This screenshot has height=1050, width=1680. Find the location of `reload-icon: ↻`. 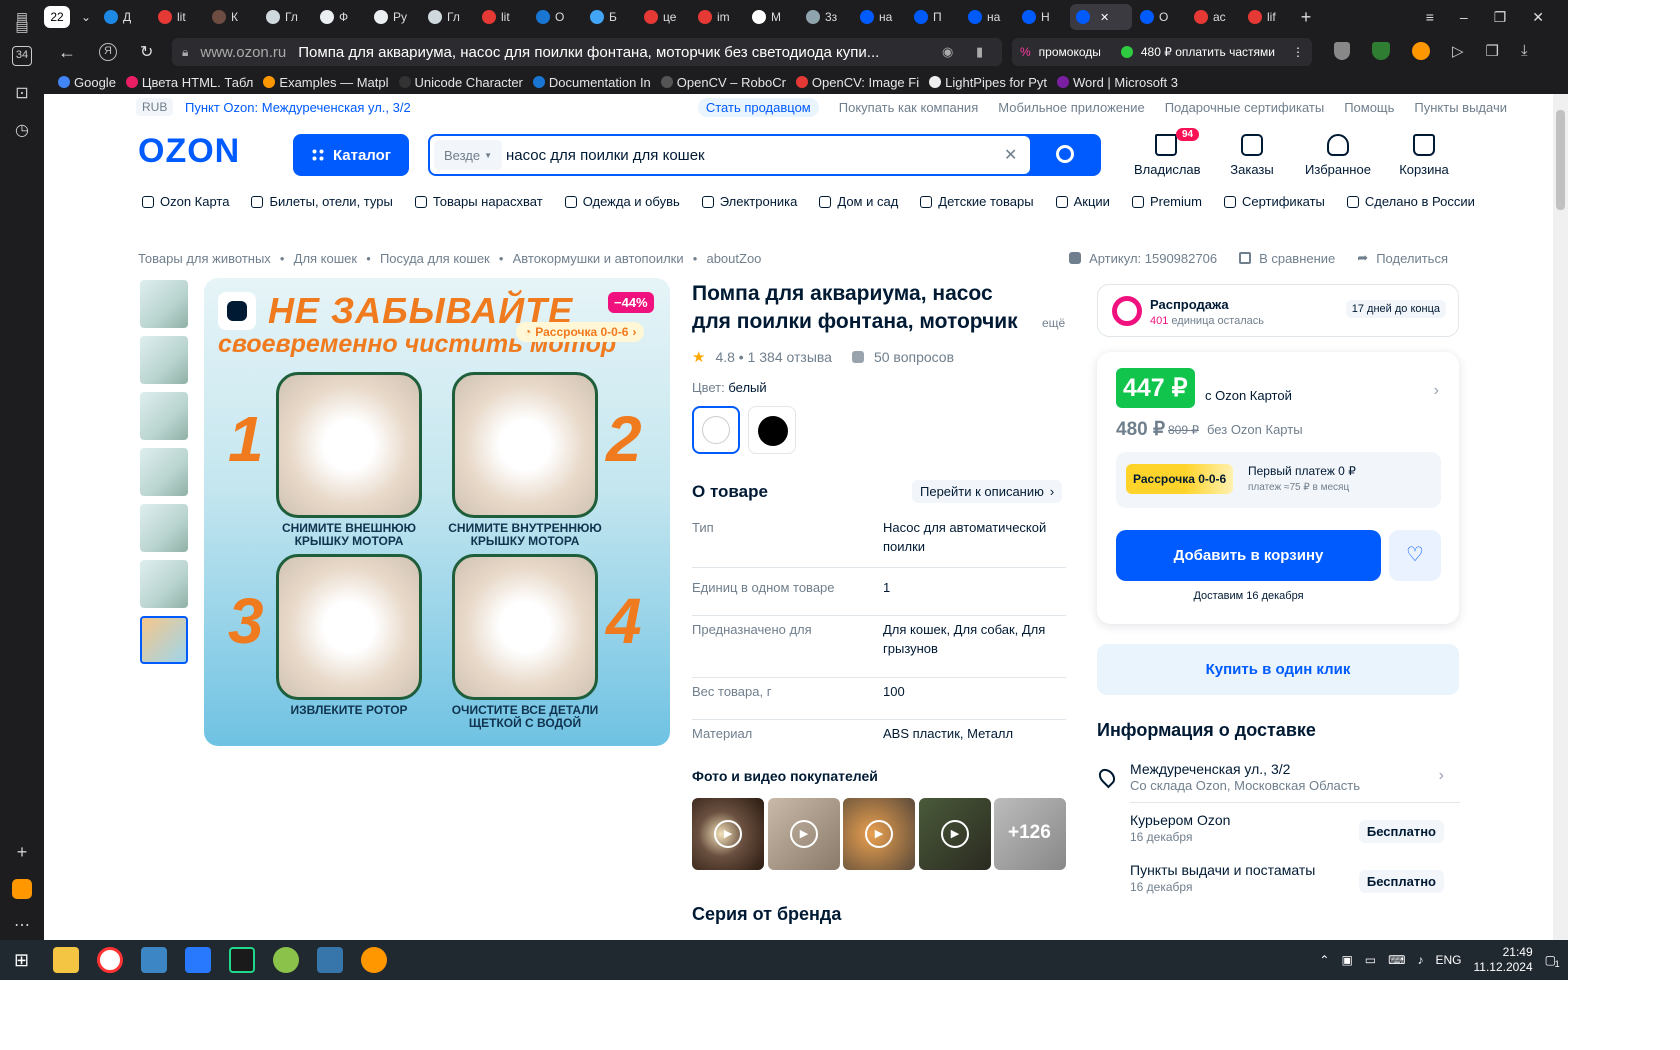

reload-icon: ↻ is located at coordinates (146, 52).